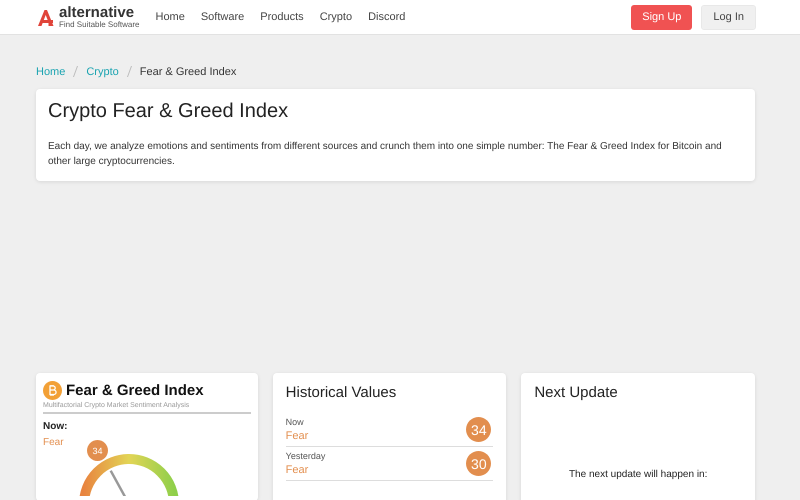 The image size is (800, 500). Describe the element at coordinates (295, 422) in the screenshot. I see `history-label: Now` at that location.